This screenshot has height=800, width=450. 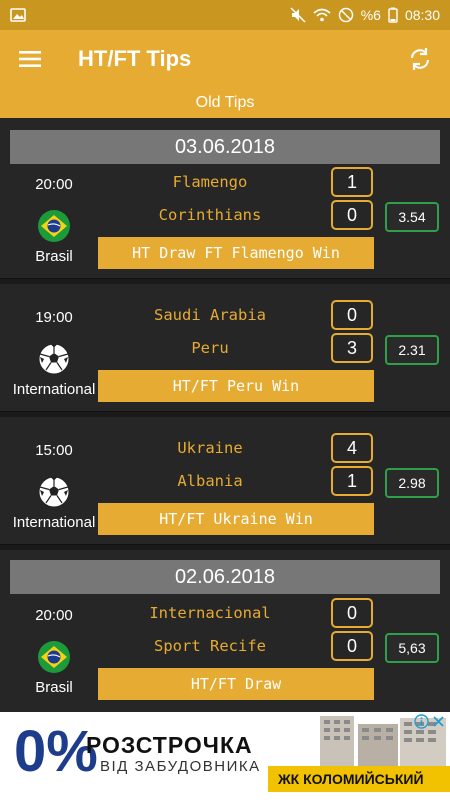 I want to click on wifi-icon, so click(x=322, y=15).